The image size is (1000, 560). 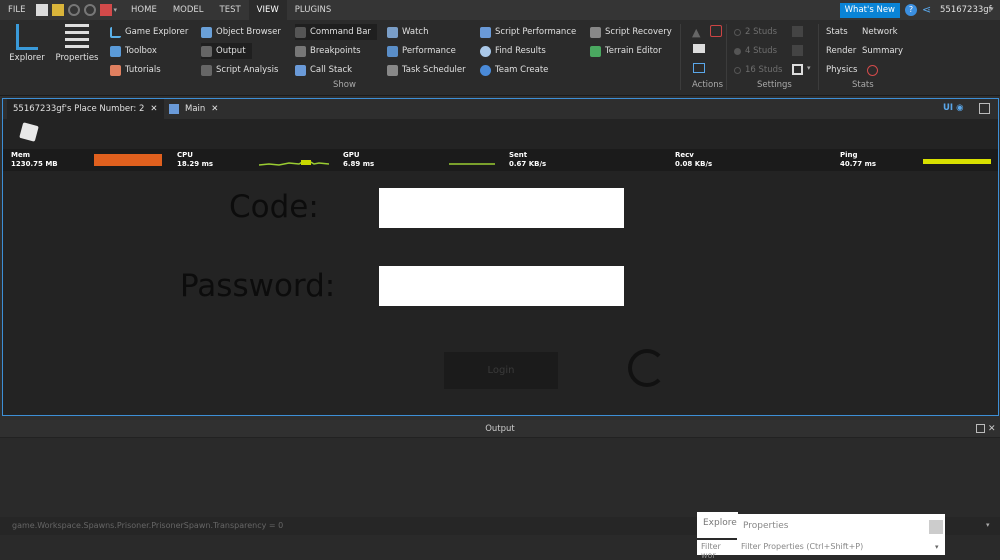 What do you see at coordinates (34, 159) in the screenshot?
I see `stat-mem: Mem 1230.75 MB` at bounding box center [34, 159].